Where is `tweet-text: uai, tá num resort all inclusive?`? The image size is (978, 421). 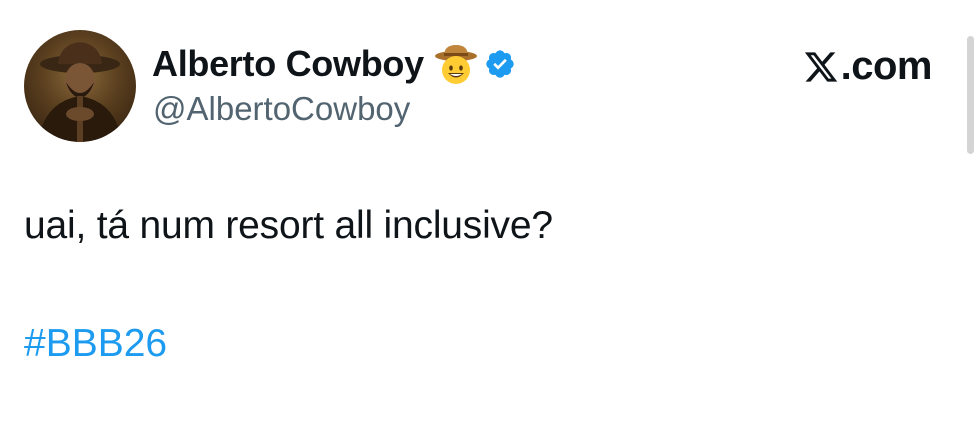 tweet-text: uai, tá num resort all inclusive? is located at coordinates (288, 225).